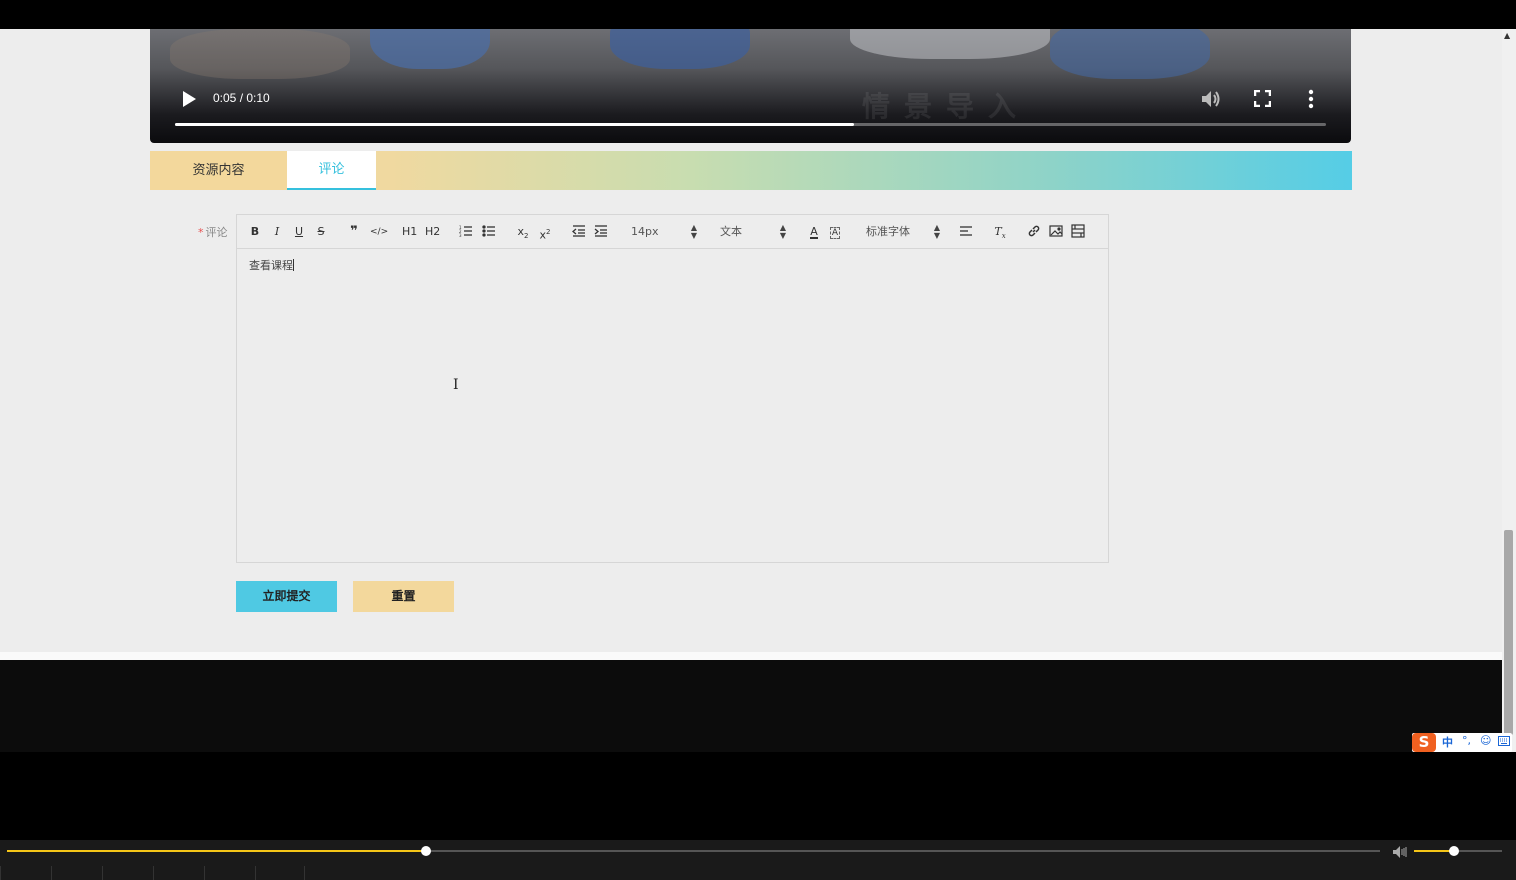 This screenshot has width=1516, height=880. I want to click on volume-icon, so click(1211, 99).